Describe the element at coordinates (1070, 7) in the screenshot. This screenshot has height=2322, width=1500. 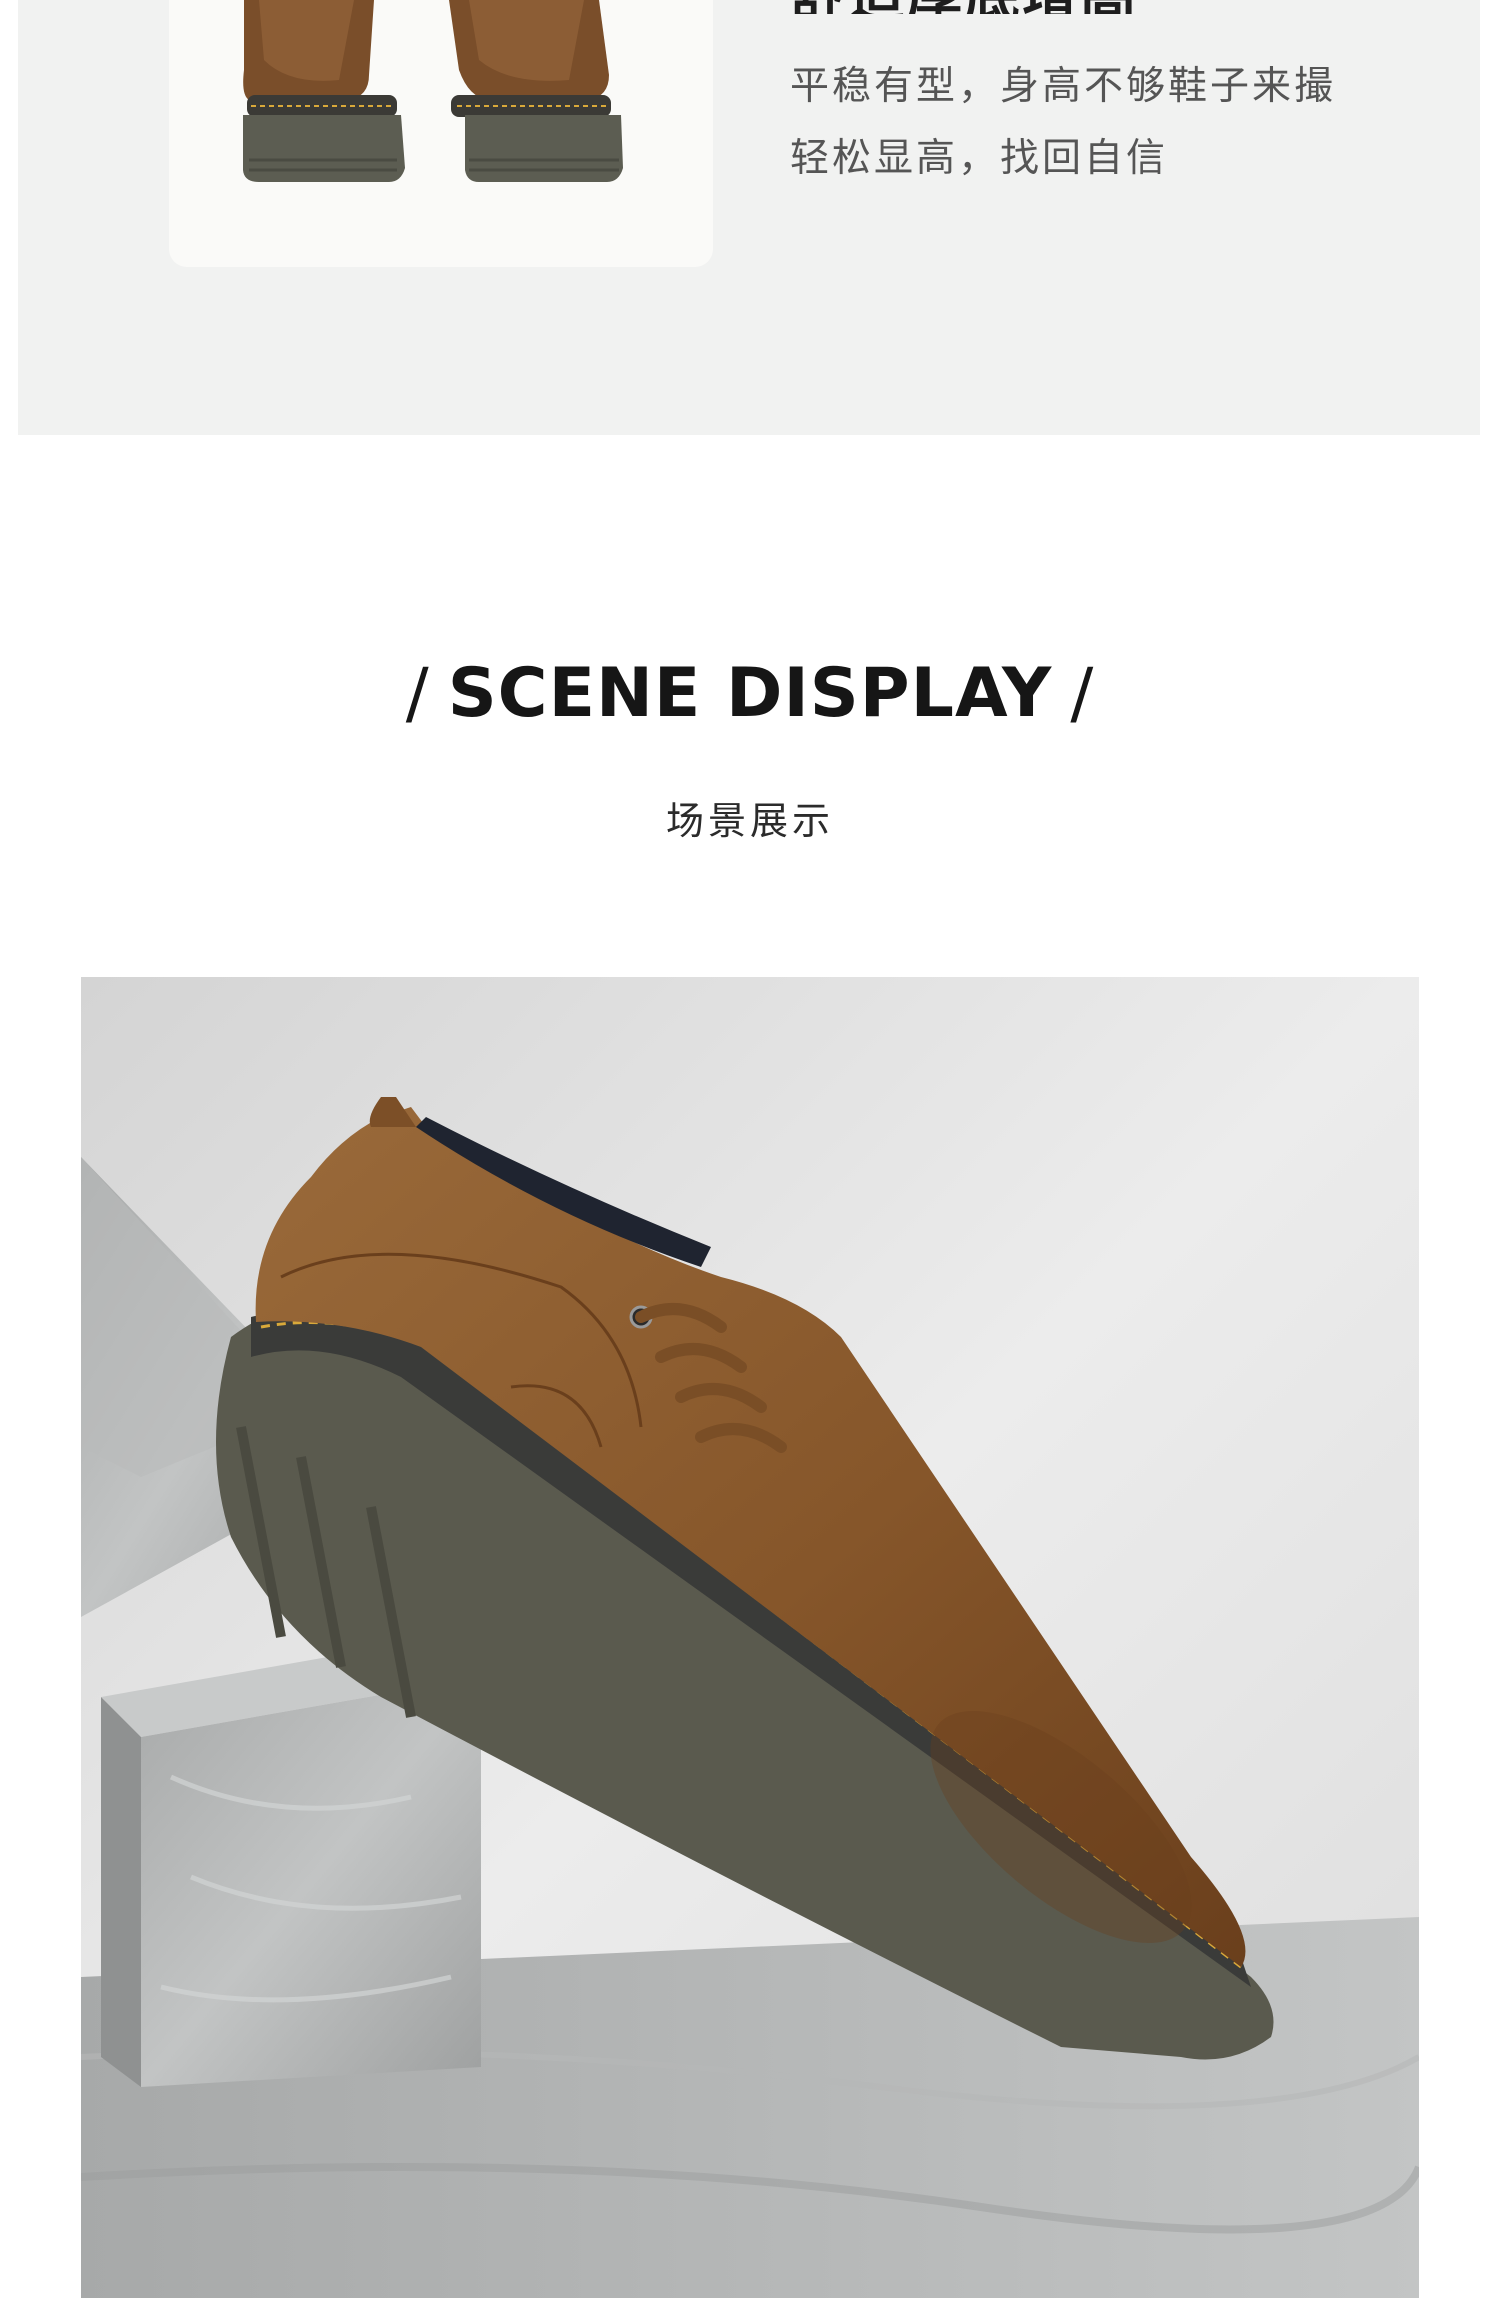
I see `feature-heading: 舒适厚底增高` at that location.